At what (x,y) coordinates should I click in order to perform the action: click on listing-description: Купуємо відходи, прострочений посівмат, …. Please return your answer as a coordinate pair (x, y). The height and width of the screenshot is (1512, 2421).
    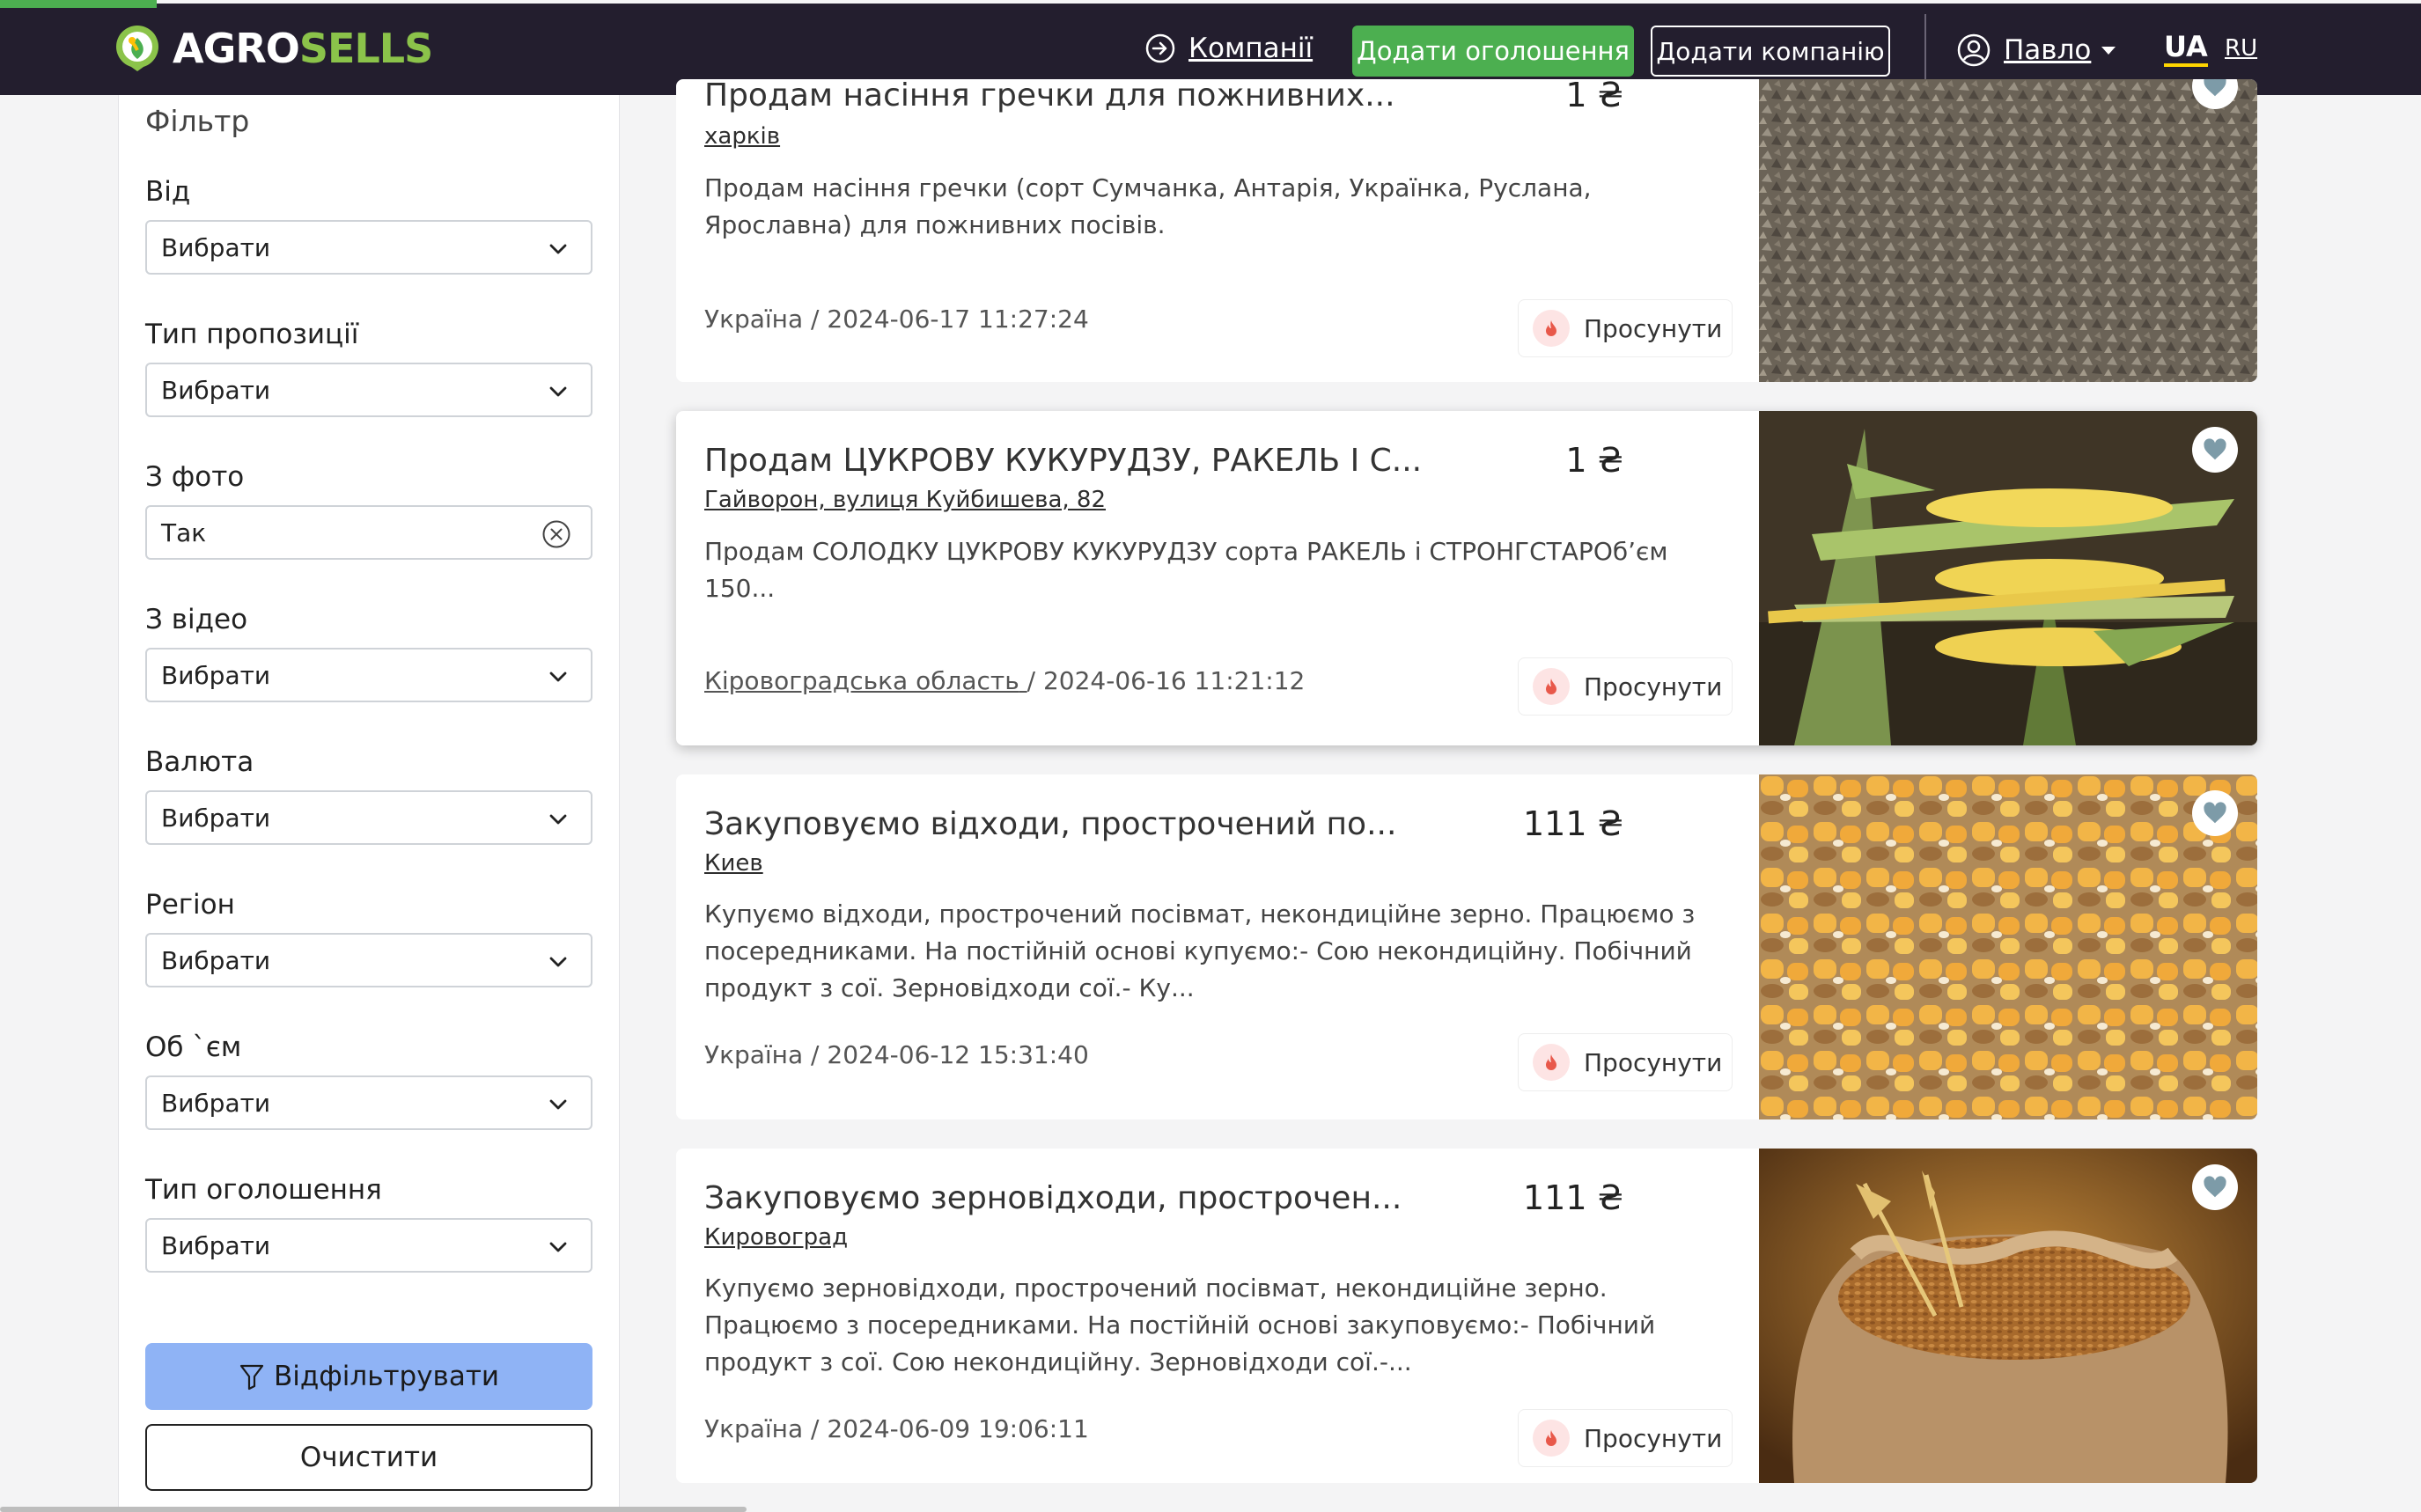
    Looking at the image, I should click on (1200, 950).